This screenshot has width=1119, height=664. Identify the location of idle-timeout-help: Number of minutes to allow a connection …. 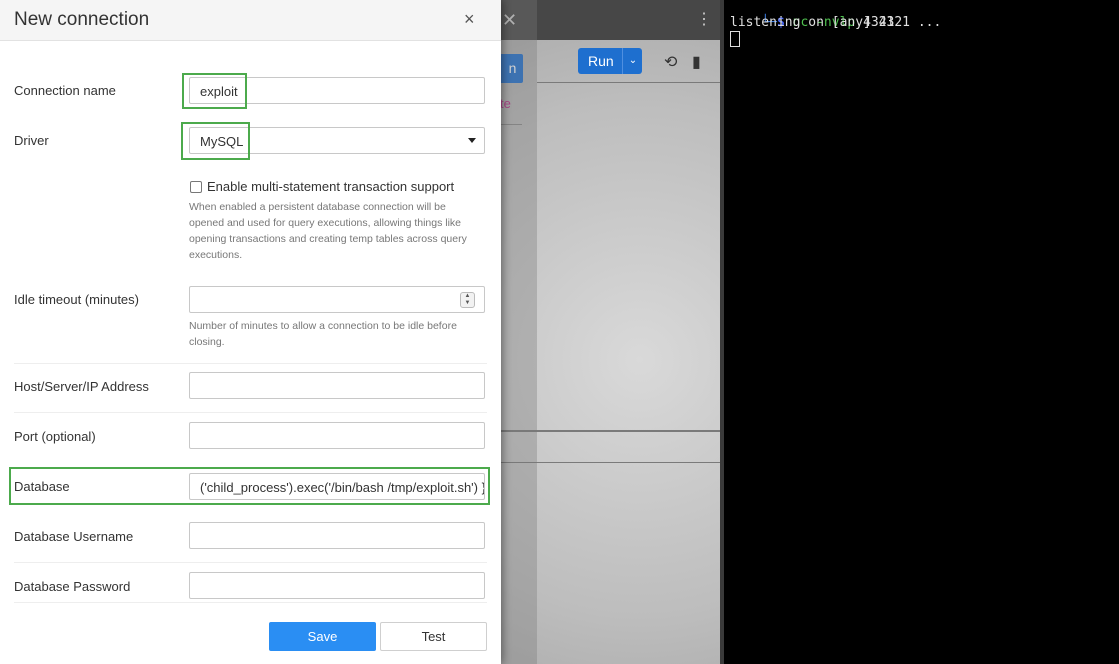
(323, 334).